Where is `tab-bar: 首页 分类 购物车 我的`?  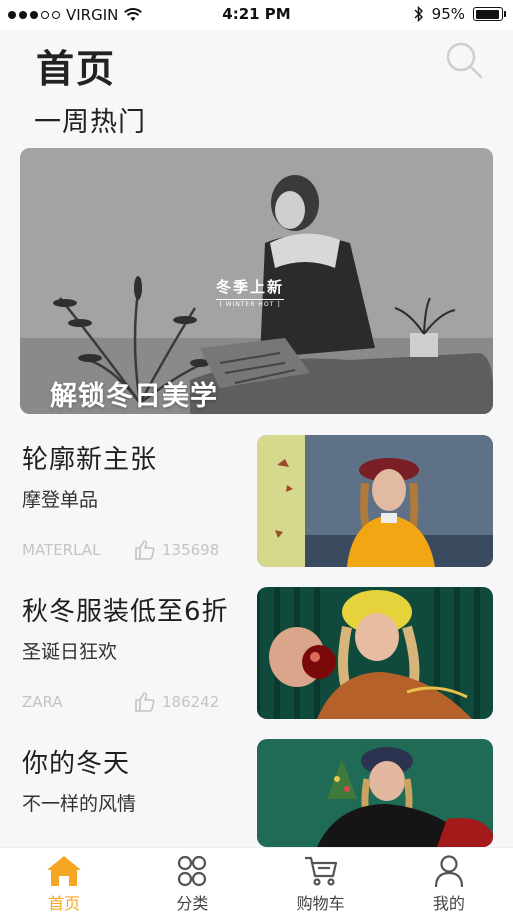
tab-bar: 首页 分类 购物车 我的 is located at coordinates (256, 882).